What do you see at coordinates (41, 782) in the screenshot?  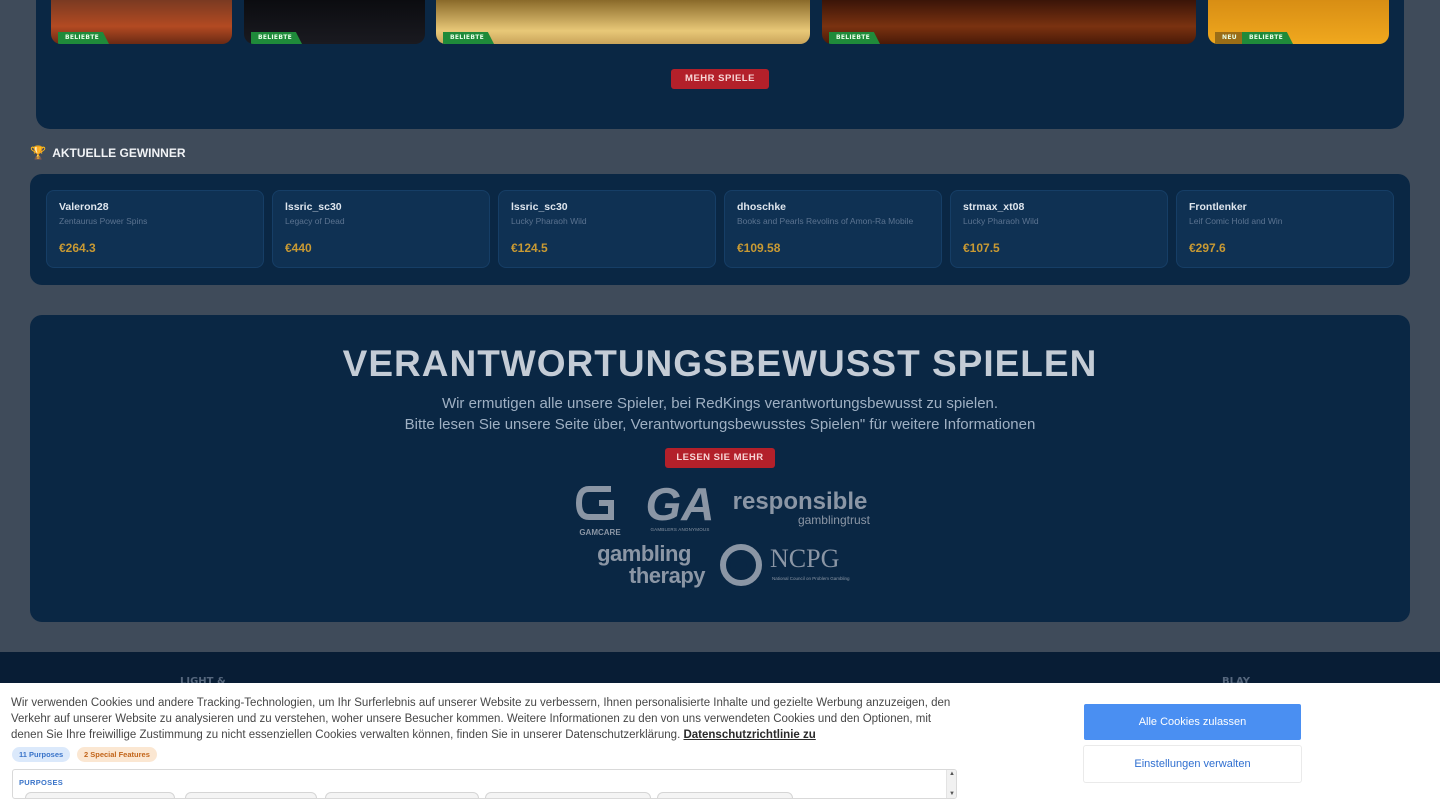 I see `purposes-heading: PURPOSES` at bounding box center [41, 782].